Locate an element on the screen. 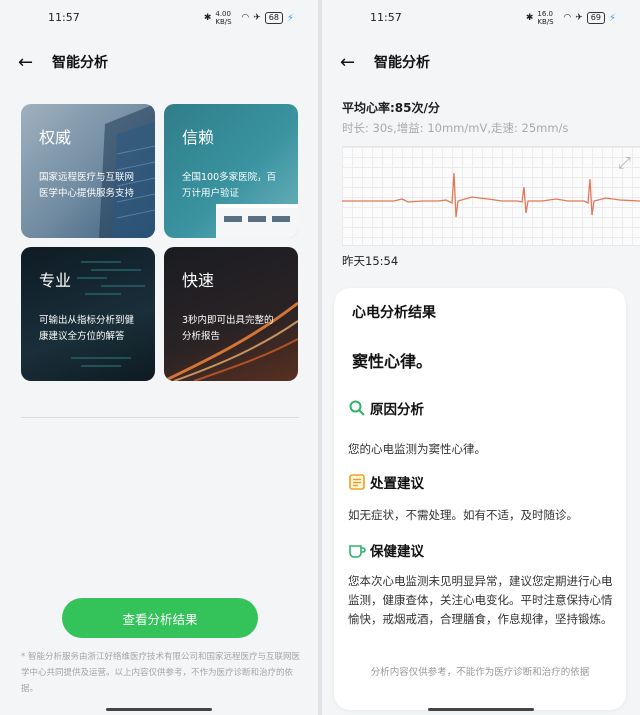 This screenshot has height=715, width=640. card-desc: 3秒内即可出具完整的分析报告 is located at coordinates (228, 328).